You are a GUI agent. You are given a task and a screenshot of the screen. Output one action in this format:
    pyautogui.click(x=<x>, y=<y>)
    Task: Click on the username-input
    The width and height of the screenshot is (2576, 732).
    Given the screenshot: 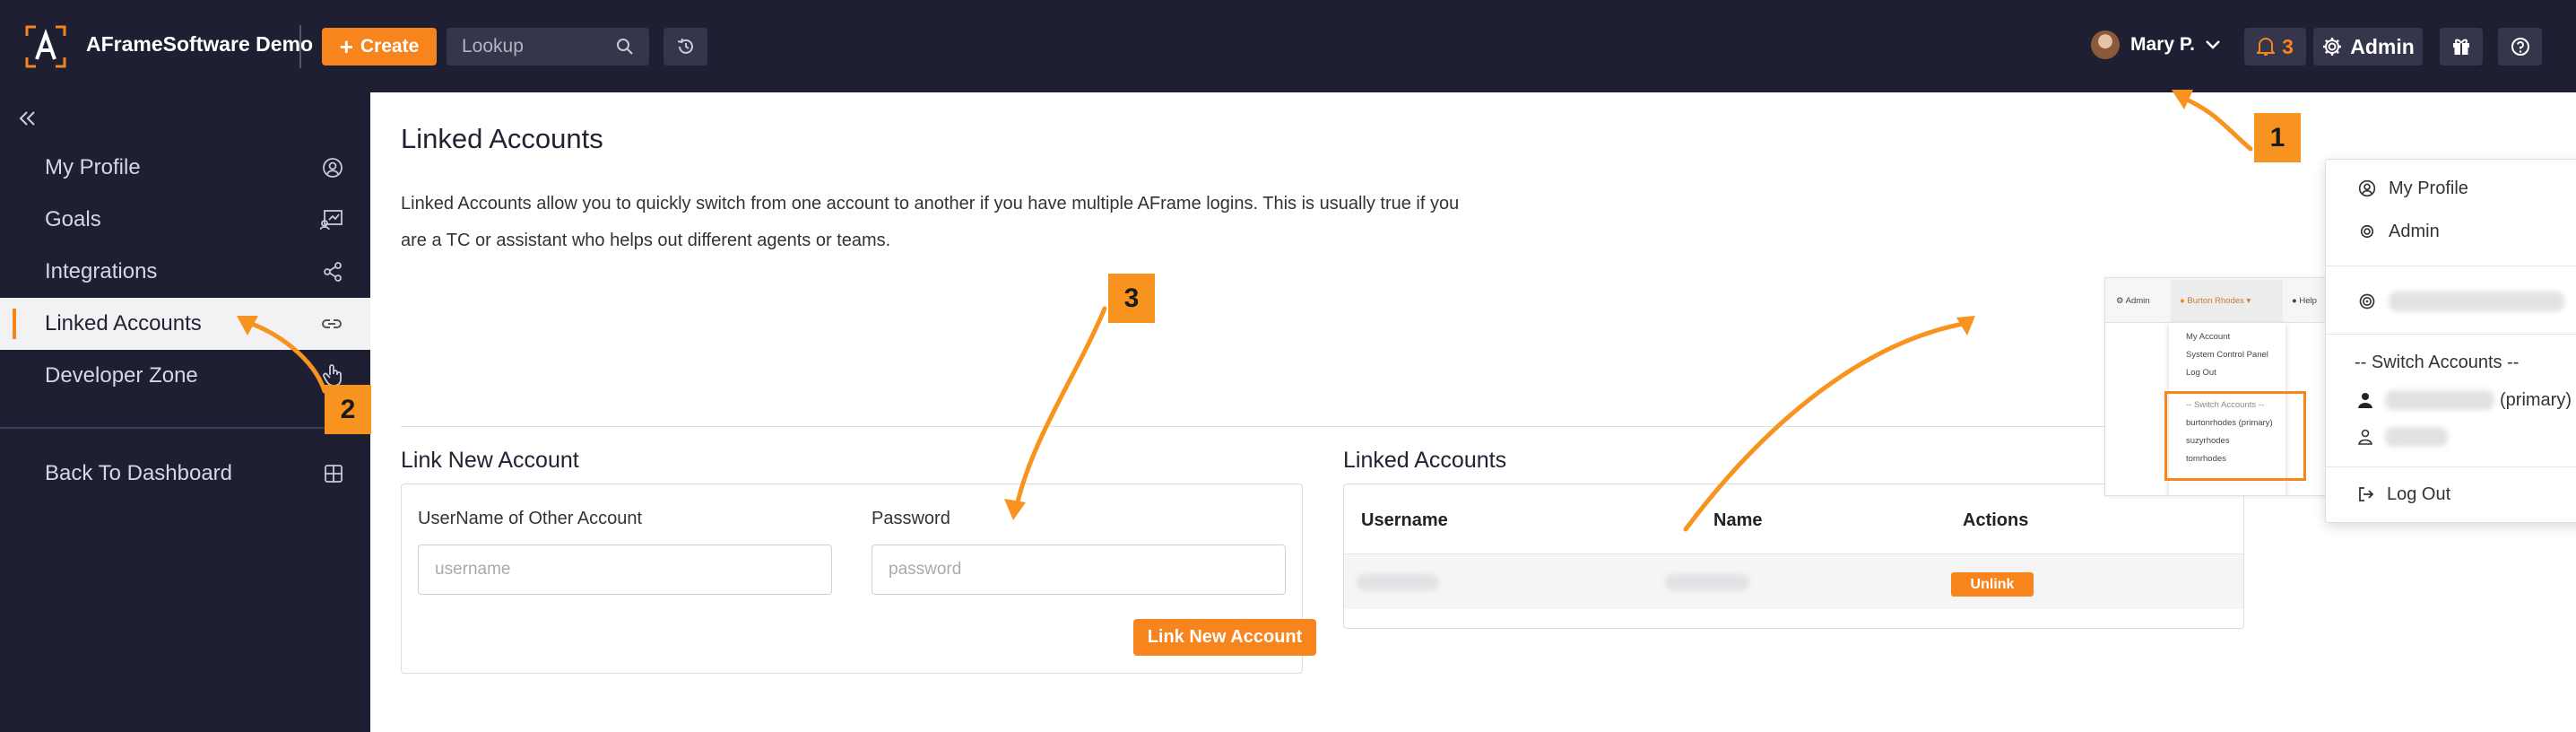 What is the action you would take?
    pyautogui.click(x=625, y=570)
    